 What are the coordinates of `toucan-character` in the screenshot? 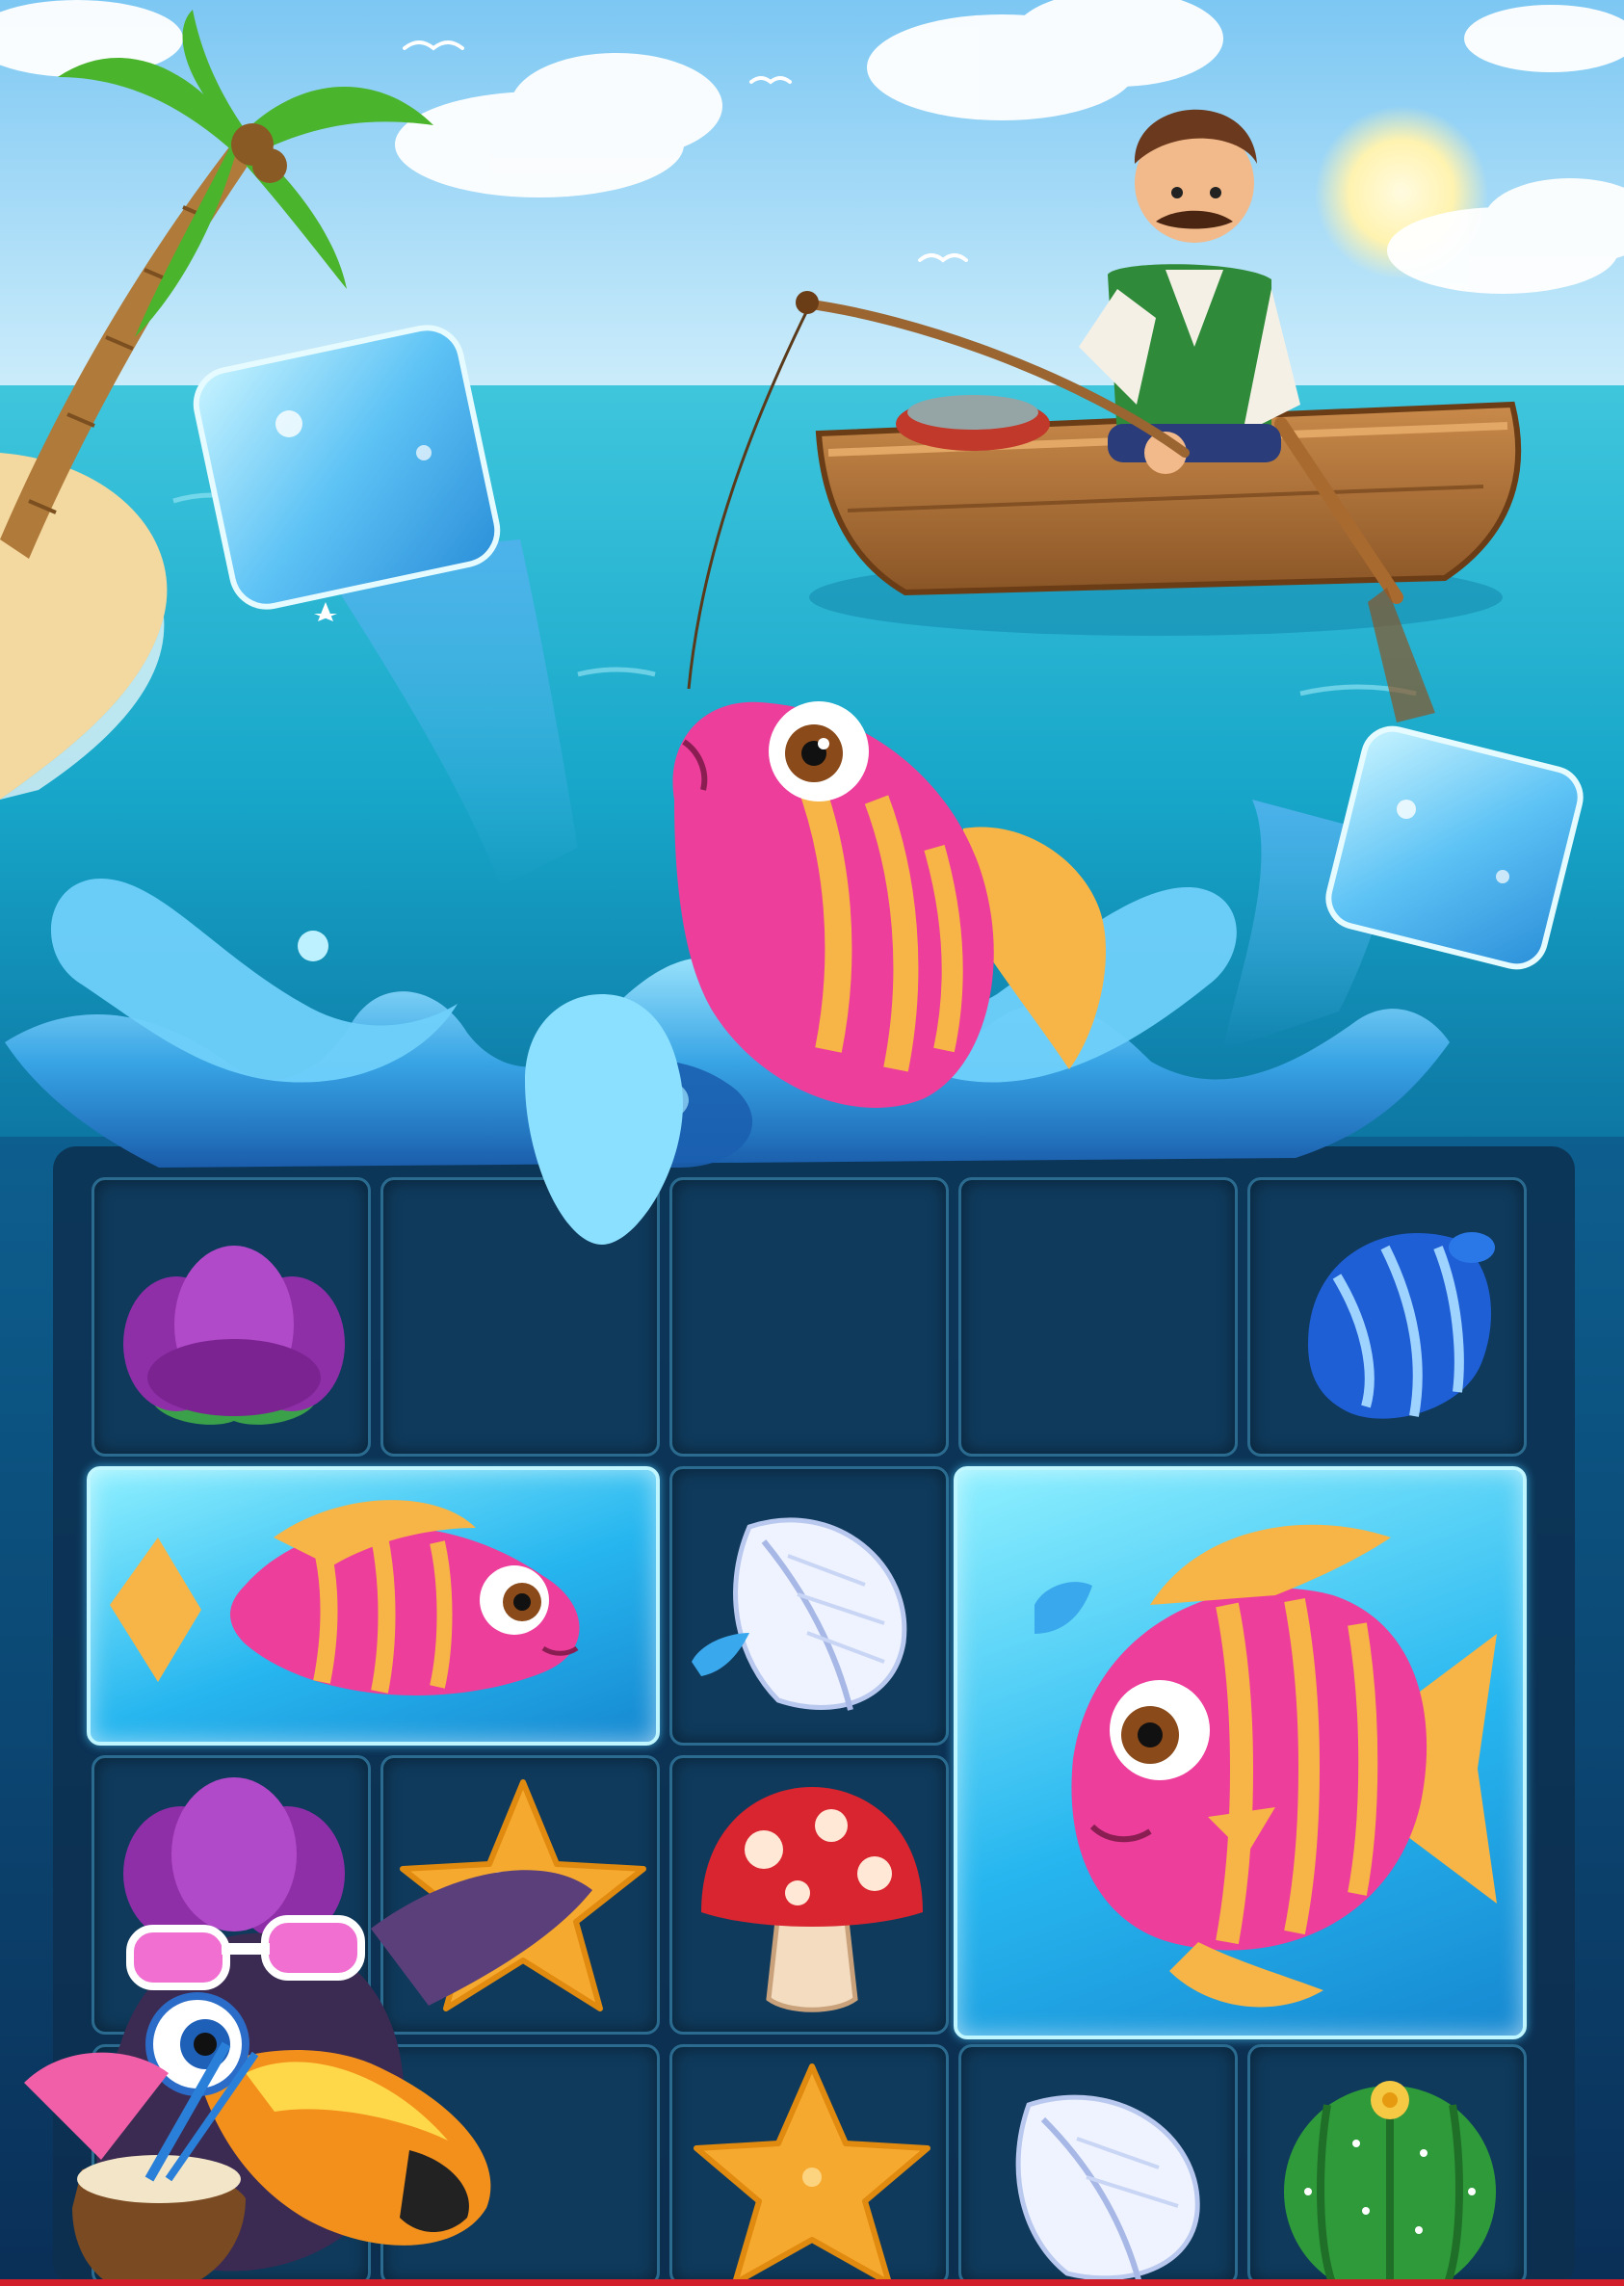 It's located at (308, 2078).